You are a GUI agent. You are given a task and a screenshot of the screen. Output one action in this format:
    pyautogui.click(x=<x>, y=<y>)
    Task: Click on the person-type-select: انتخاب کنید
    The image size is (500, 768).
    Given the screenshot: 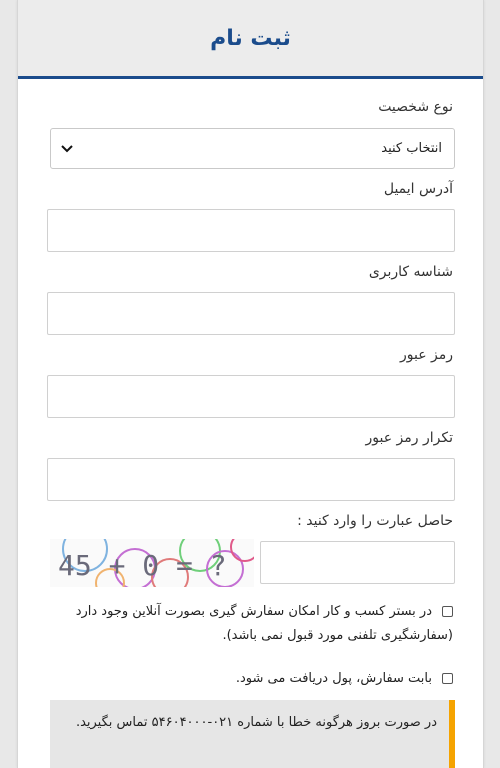 What is the action you would take?
    pyautogui.click(x=252, y=148)
    